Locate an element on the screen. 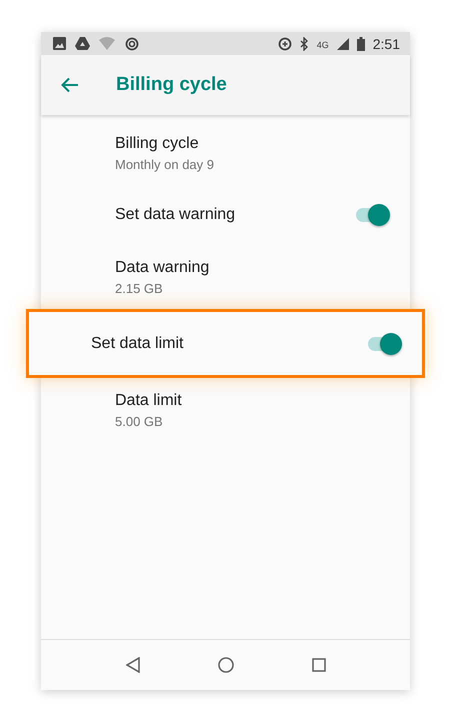 The width and height of the screenshot is (450, 724). setting-item: Billing cycle Monthly on day 9 is located at coordinates (225, 153).